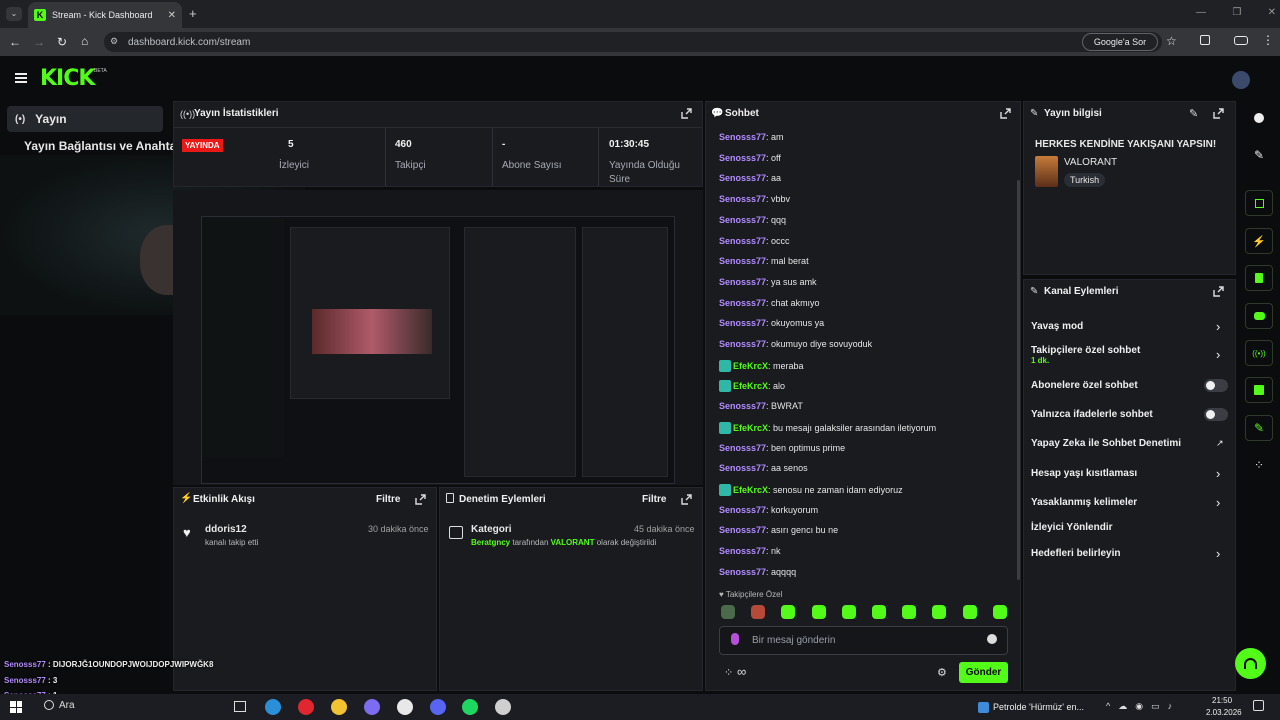 Image resolution: width=1280 pixels, height=720 pixels. I want to click on tray-app-icon: ◉, so click(1139, 706).